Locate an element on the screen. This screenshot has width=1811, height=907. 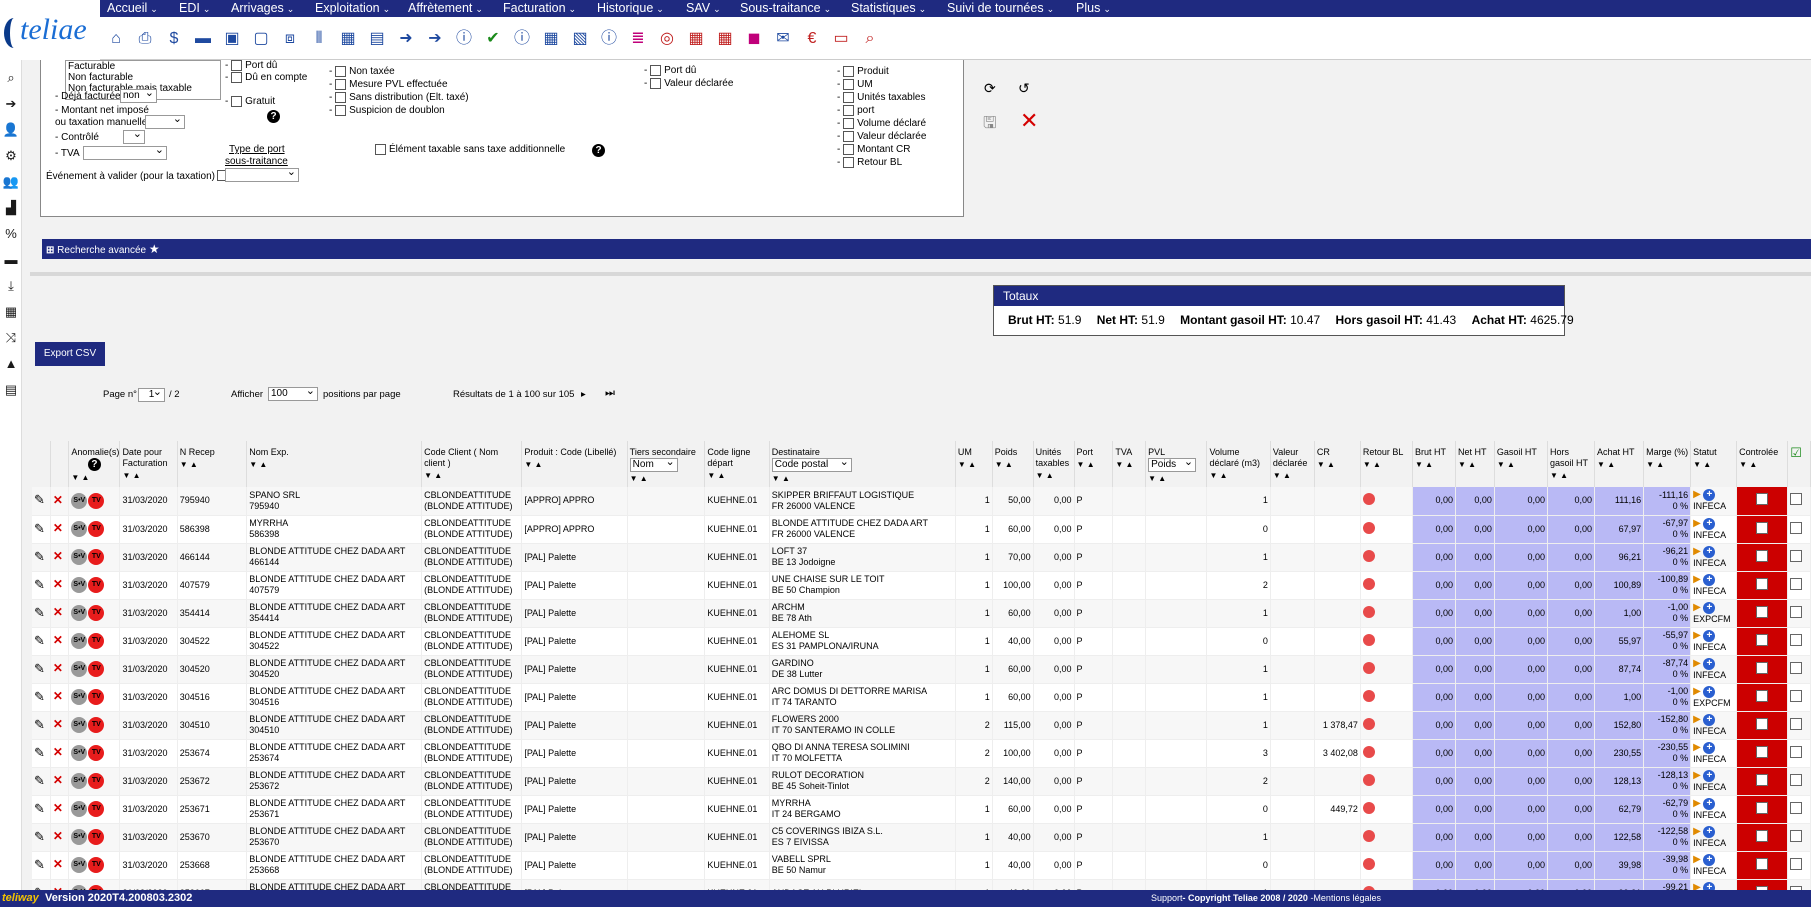
monitor-truck-icon: ▭ is located at coordinates (841, 39).